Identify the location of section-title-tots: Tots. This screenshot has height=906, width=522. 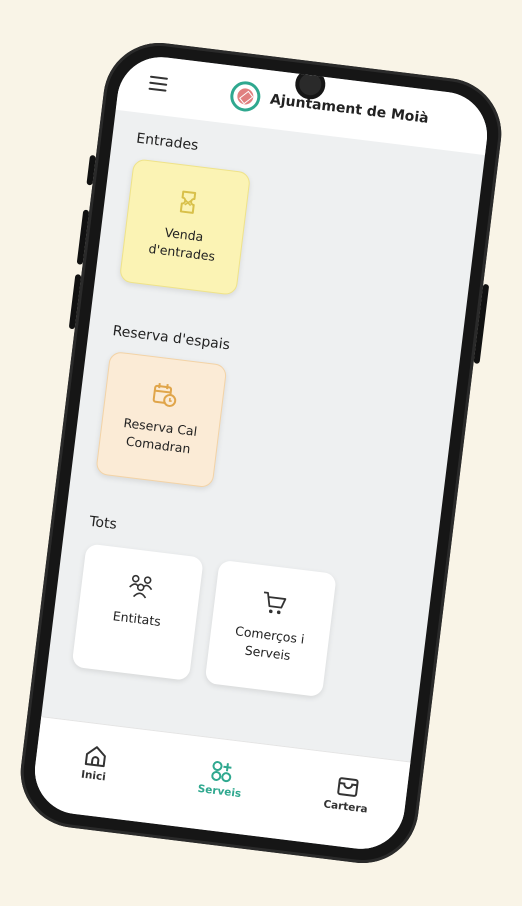
(103, 523).